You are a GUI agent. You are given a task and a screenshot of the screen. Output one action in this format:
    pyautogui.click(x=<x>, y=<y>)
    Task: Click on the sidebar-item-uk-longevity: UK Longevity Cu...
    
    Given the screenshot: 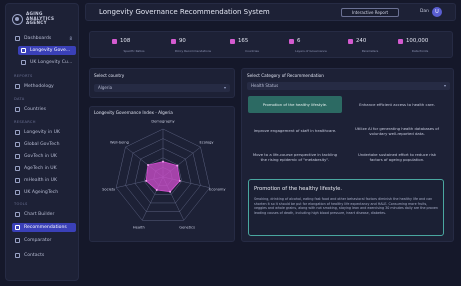 What is the action you would take?
    pyautogui.click(x=47, y=62)
    